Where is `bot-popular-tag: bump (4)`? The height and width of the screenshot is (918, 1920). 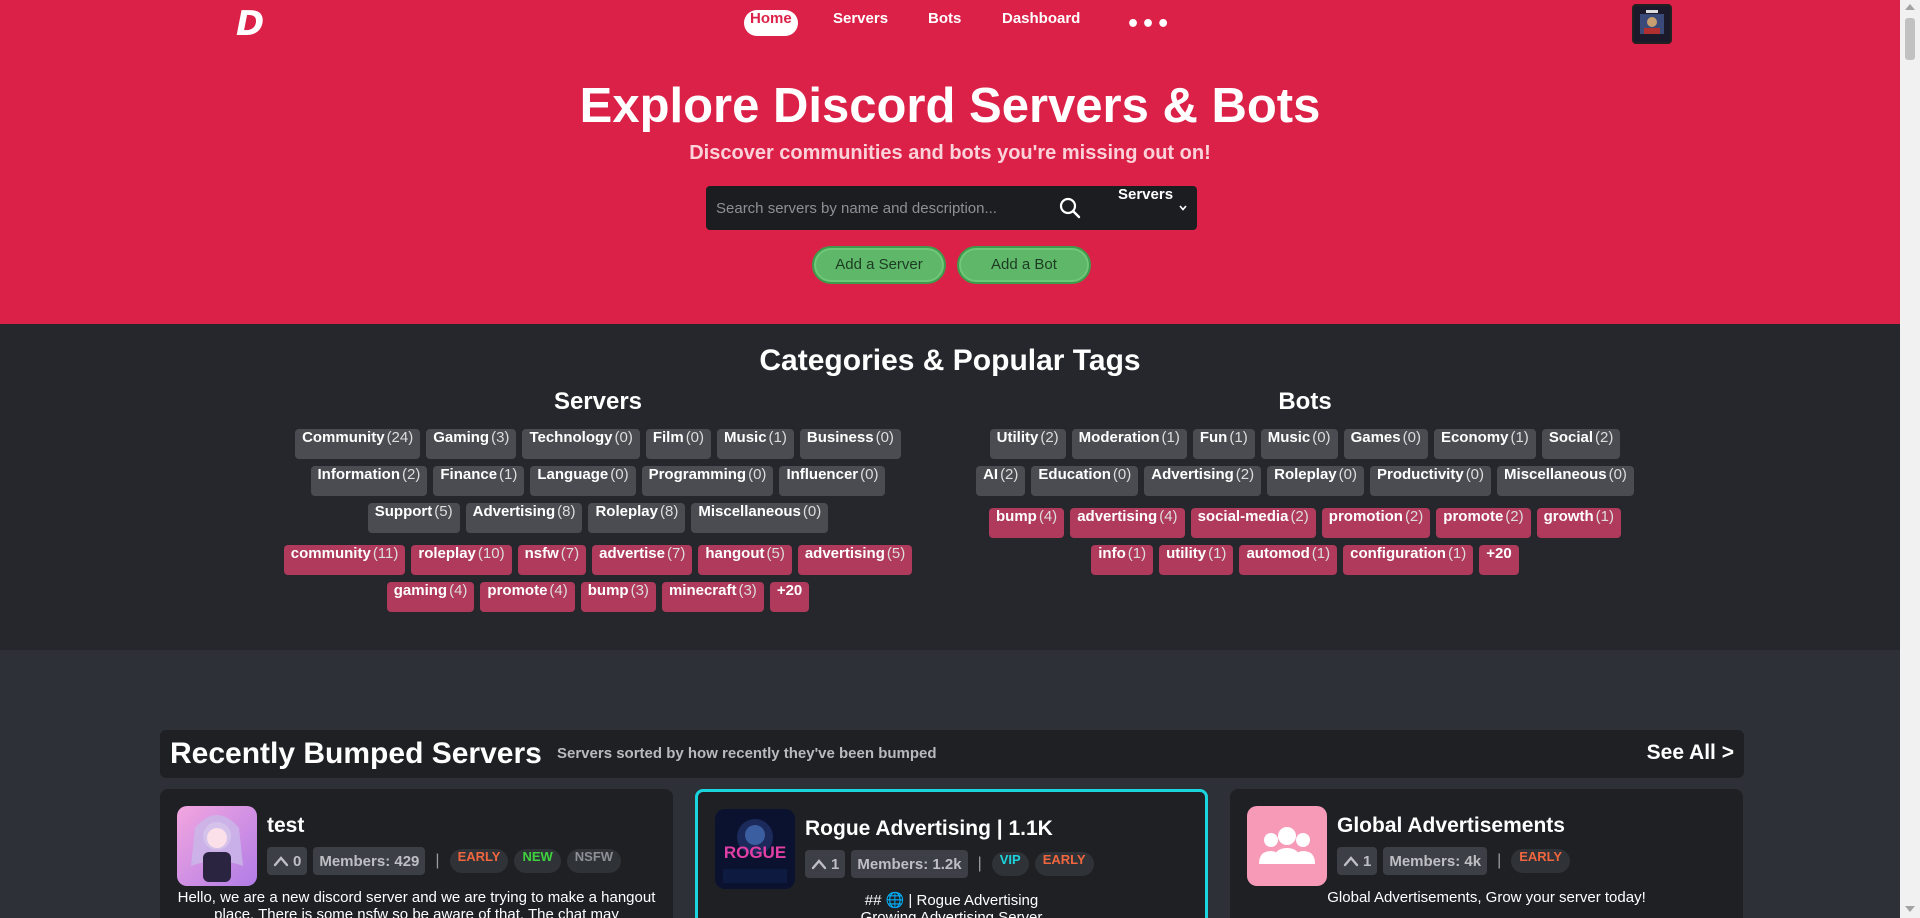
bot-popular-tag: bump (4) is located at coordinates (1027, 523).